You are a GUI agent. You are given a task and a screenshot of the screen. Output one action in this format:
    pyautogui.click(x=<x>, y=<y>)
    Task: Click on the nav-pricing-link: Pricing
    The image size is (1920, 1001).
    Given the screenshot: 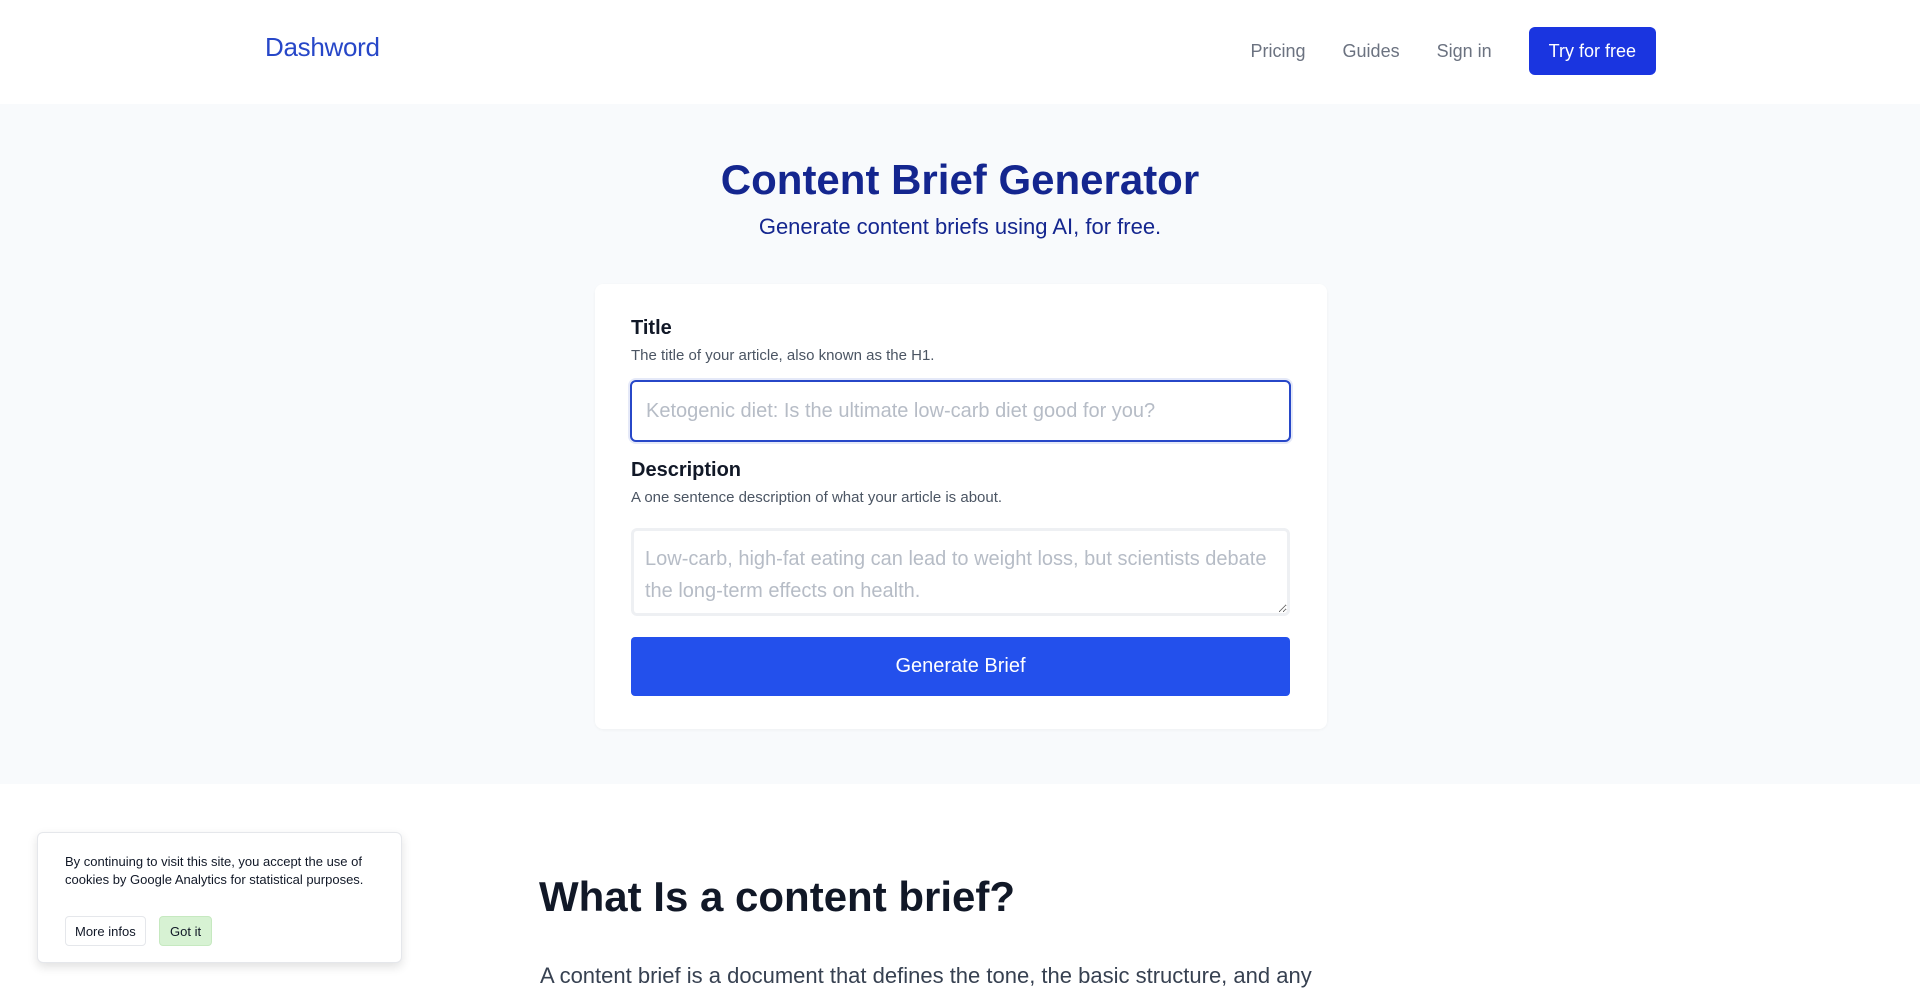 What is the action you would take?
    pyautogui.click(x=1278, y=51)
    